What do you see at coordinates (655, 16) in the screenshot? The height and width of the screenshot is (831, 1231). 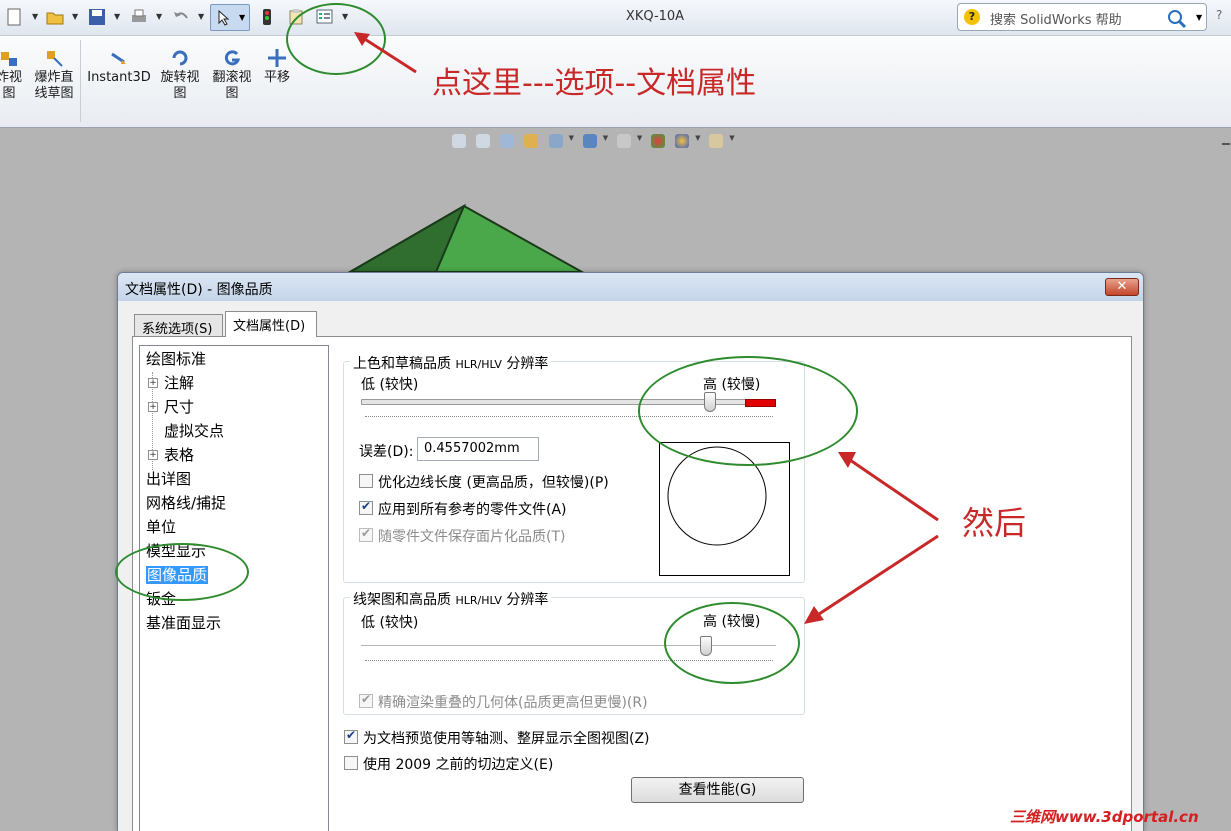 I see `window-title: XKQ-10A` at bounding box center [655, 16].